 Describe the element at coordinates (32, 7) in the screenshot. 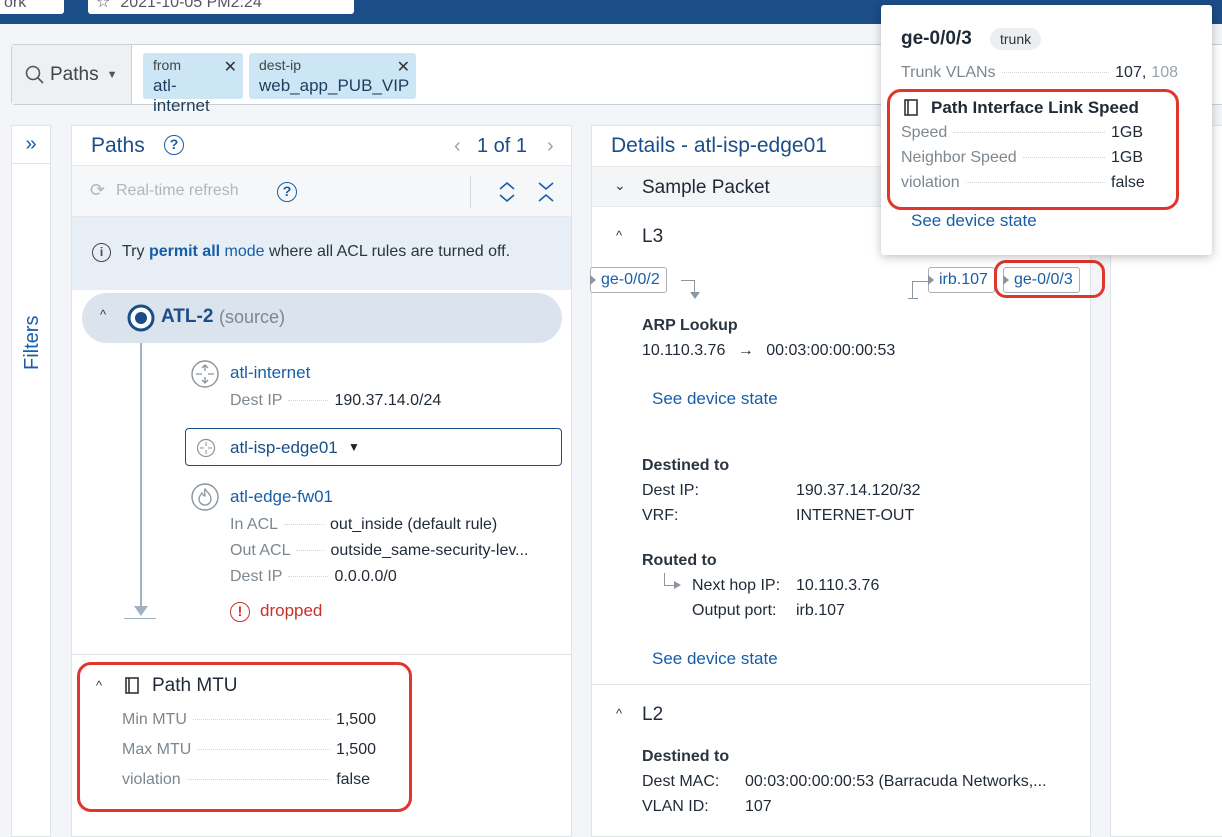

I see `network-tab: ork` at that location.